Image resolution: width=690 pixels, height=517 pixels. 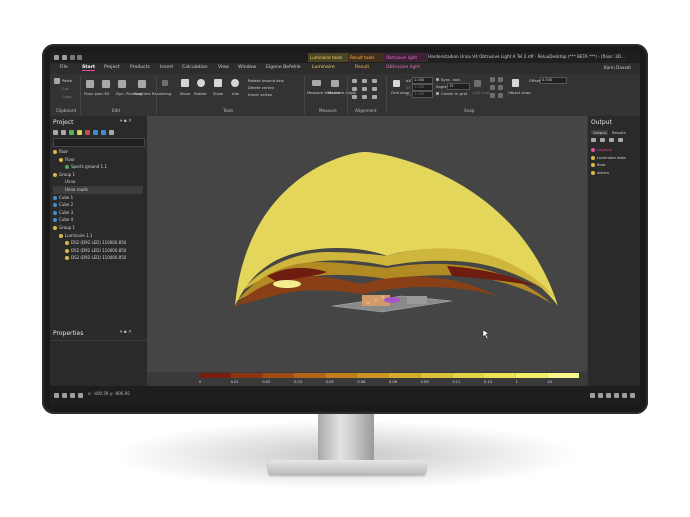 What do you see at coordinates (615, 150) in the screenshot?
I see `output-tree-item: Layouts` at bounding box center [615, 150].